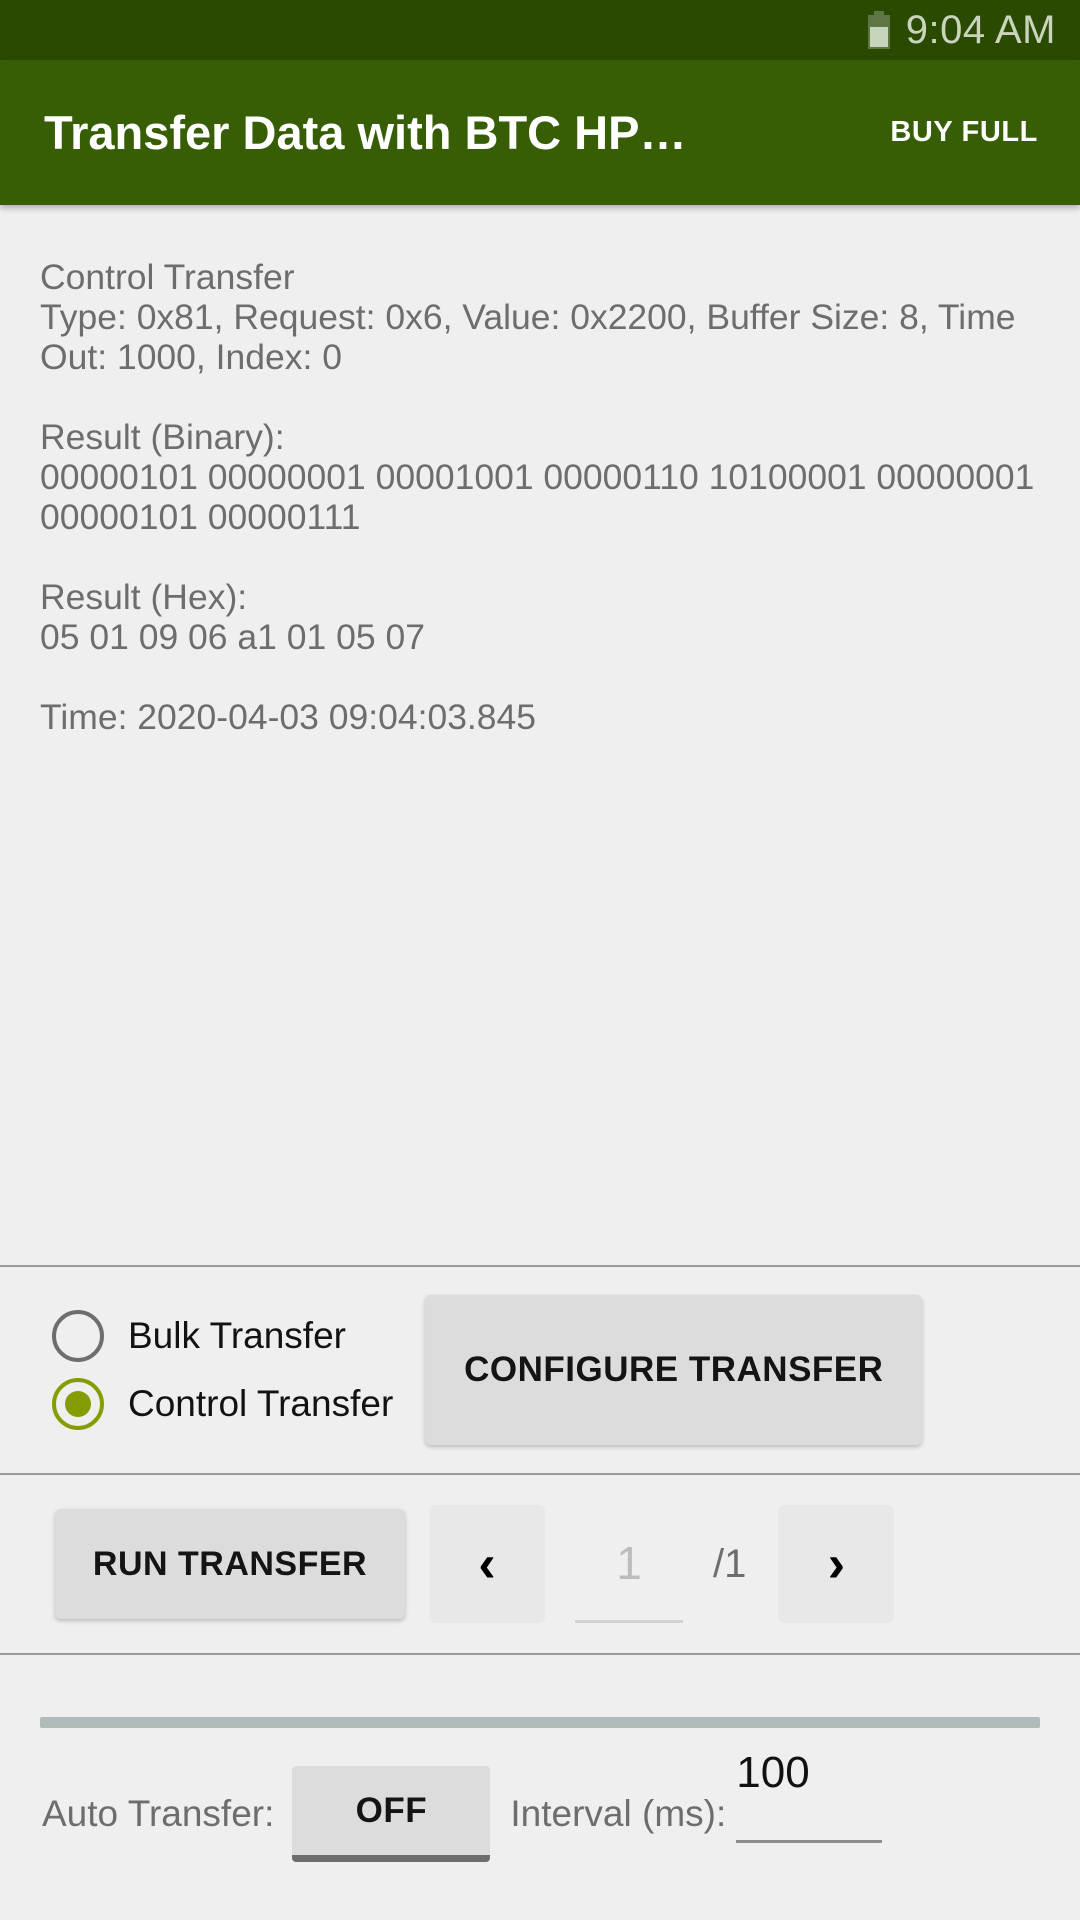 The height and width of the screenshot is (1920, 1080). I want to click on status-bar-clock: 9:04 AM, so click(980, 29).